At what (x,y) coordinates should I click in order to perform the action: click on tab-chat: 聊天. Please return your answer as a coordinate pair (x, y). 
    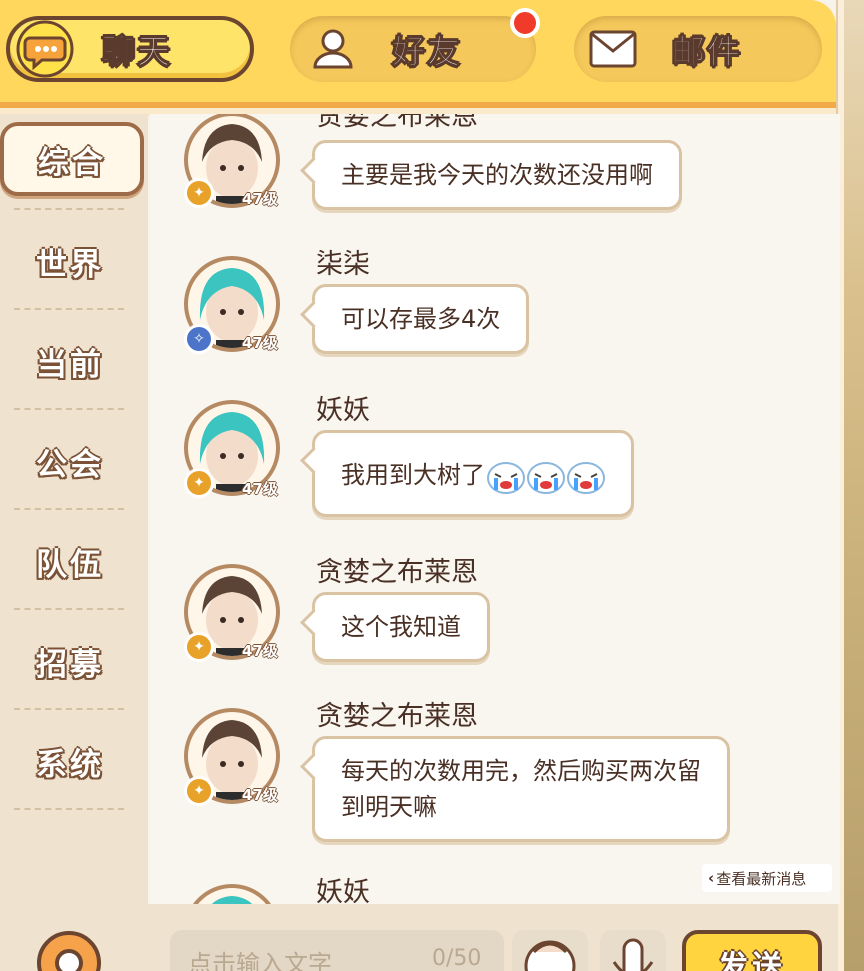
    Looking at the image, I should click on (130, 49).